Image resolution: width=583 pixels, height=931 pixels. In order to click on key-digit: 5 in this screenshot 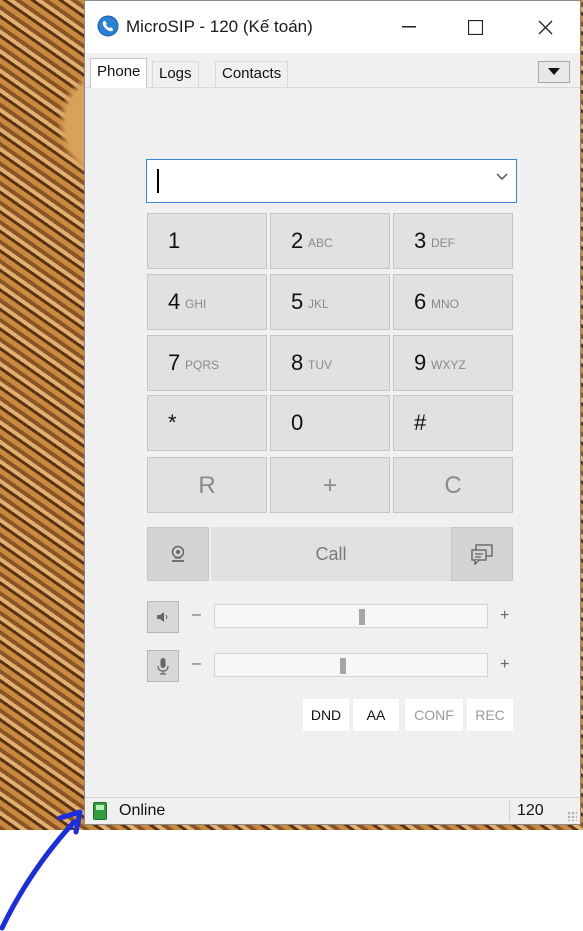, I will do `click(297, 301)`.